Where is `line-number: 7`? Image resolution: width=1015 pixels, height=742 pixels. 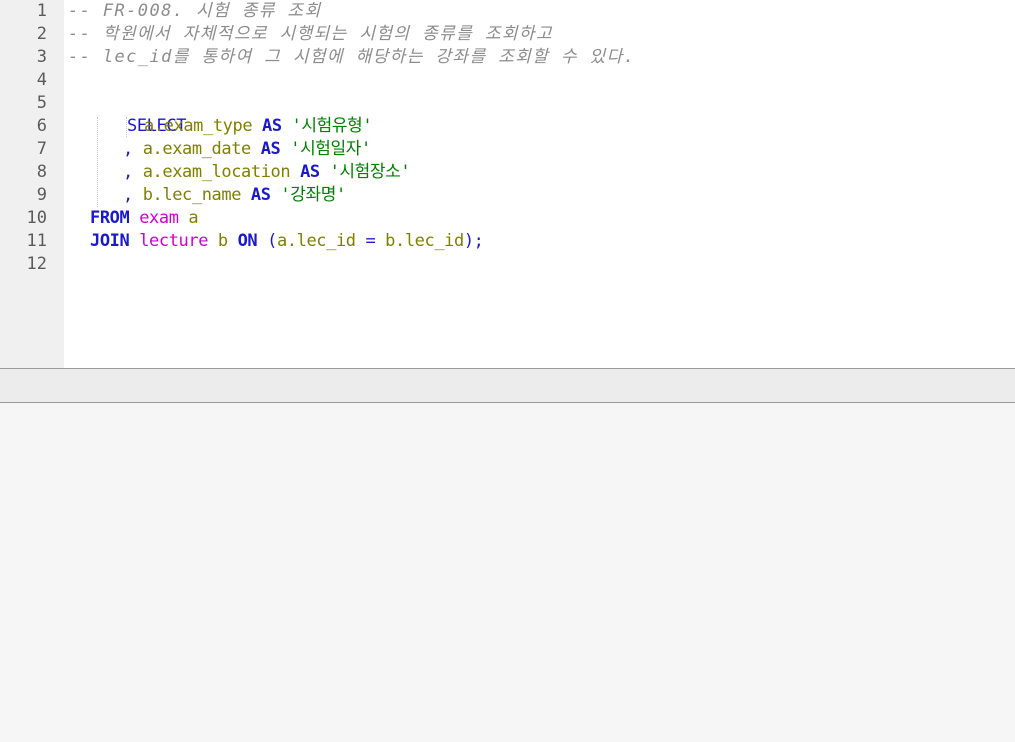
line-number: 7 is located at coordinates (41, 149).